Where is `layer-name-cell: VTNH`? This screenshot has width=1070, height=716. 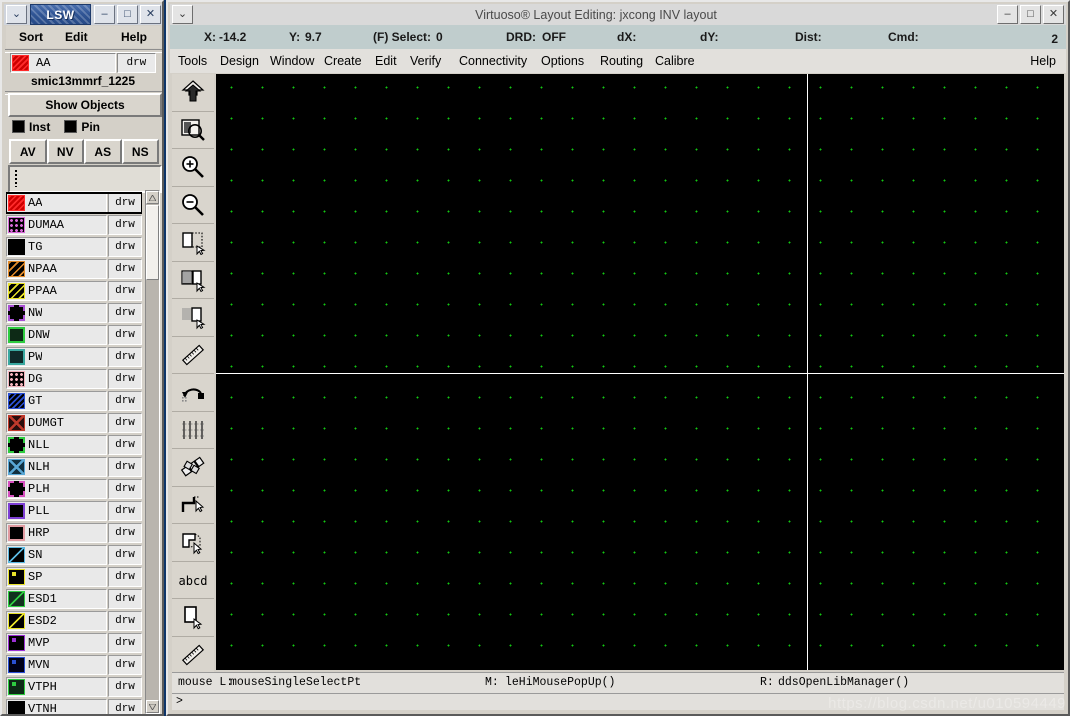 layer-name-cell: VTNH is located at coordinates (56, 706).